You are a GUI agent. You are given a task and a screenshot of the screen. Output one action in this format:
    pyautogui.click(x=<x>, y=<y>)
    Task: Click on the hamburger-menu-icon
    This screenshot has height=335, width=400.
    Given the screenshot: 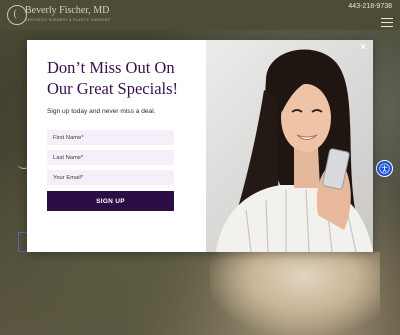 What is the action you would take?
    pyautogui.click(x=387, y=22)
    